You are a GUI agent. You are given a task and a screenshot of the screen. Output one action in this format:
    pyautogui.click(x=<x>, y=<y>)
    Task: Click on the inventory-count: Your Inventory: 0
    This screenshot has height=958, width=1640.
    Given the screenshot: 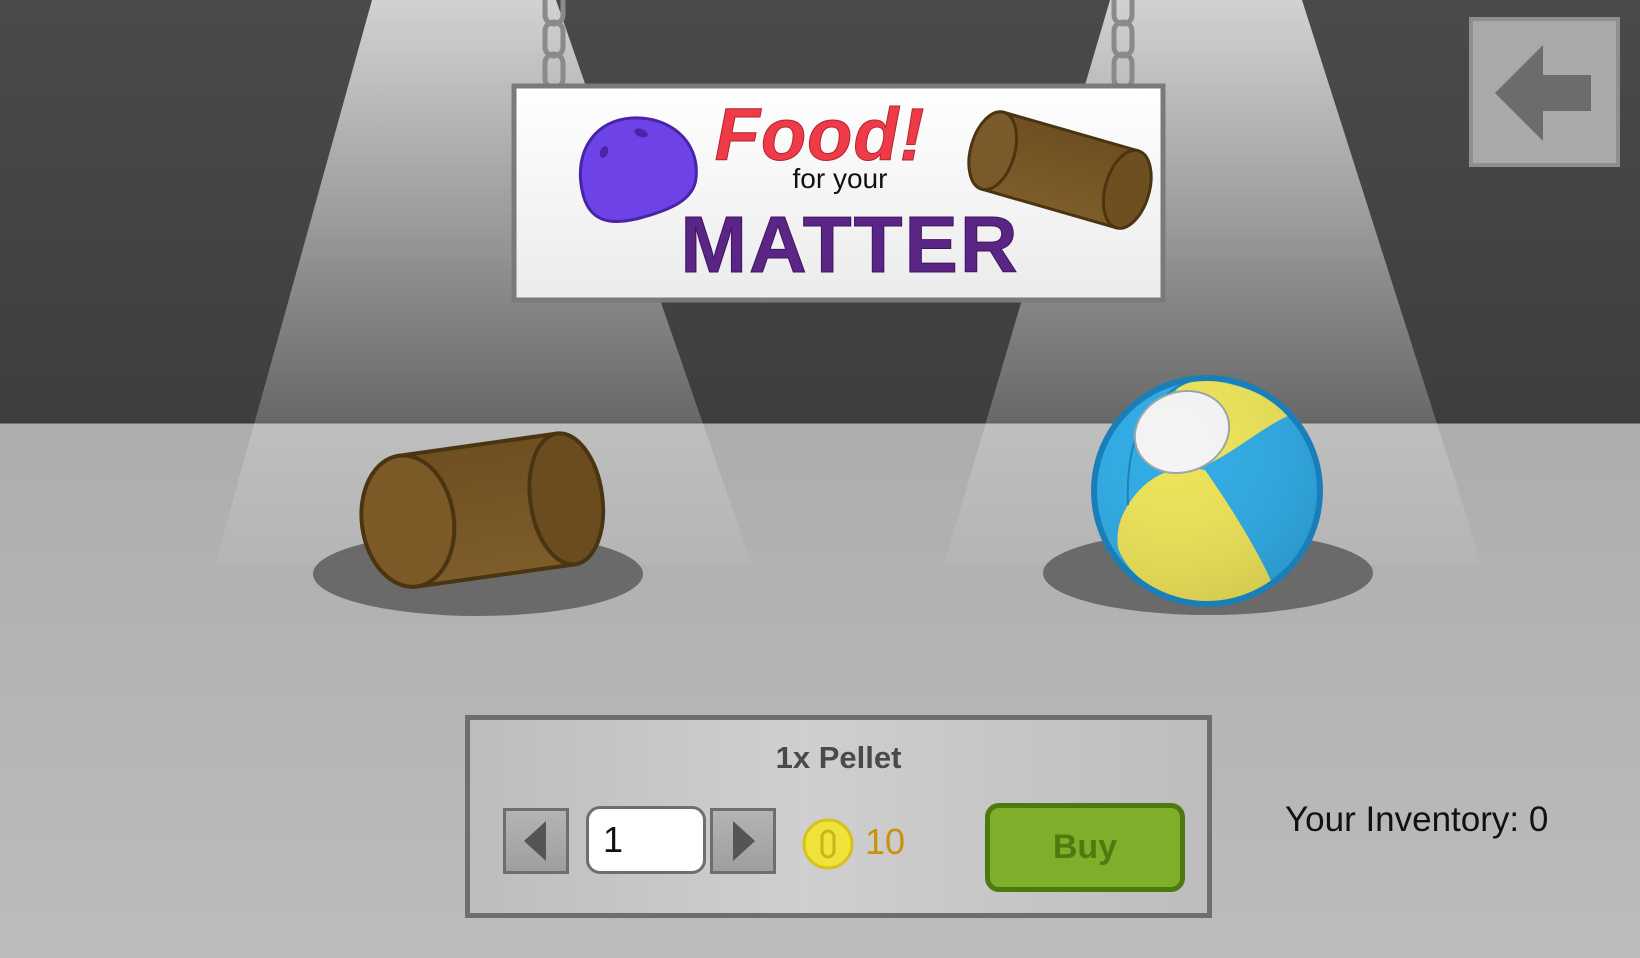 What is the action you would take?
    pyautogui.click(x=1417, y=819)
    